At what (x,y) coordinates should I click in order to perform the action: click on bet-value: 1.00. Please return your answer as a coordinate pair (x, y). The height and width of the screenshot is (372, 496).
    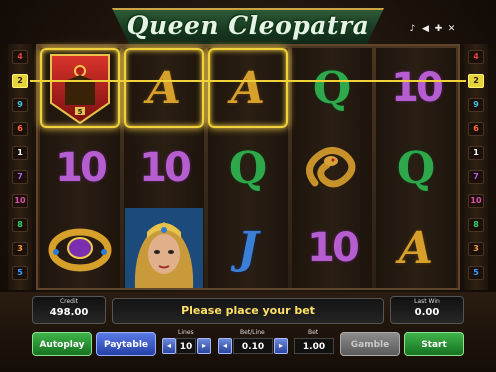
    Looking at the image, I should click on (314, 346).